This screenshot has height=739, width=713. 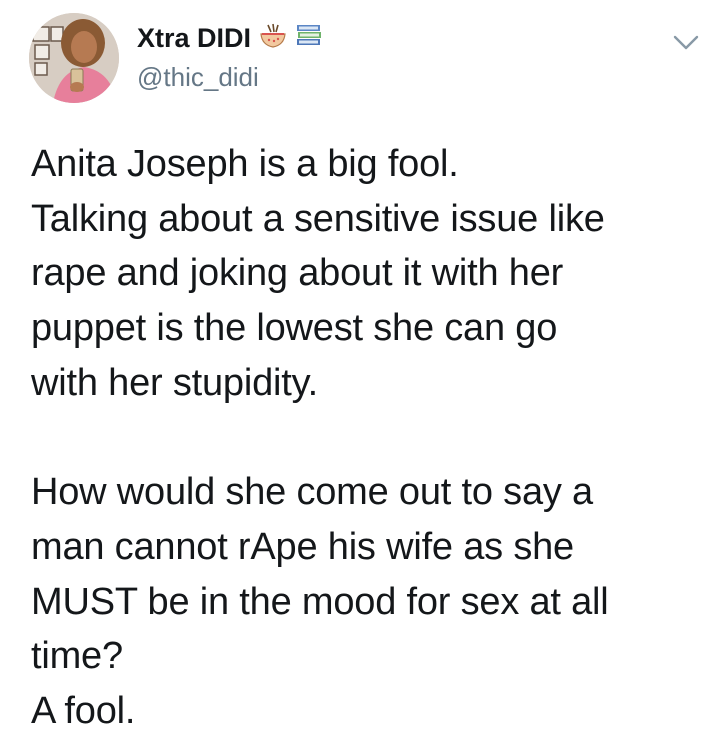 What do you see at coordinates (245, 164) in the screenshot?
I see `tweet-line: Anita Joseph is a big fool.` at bounding box center [245, 164].